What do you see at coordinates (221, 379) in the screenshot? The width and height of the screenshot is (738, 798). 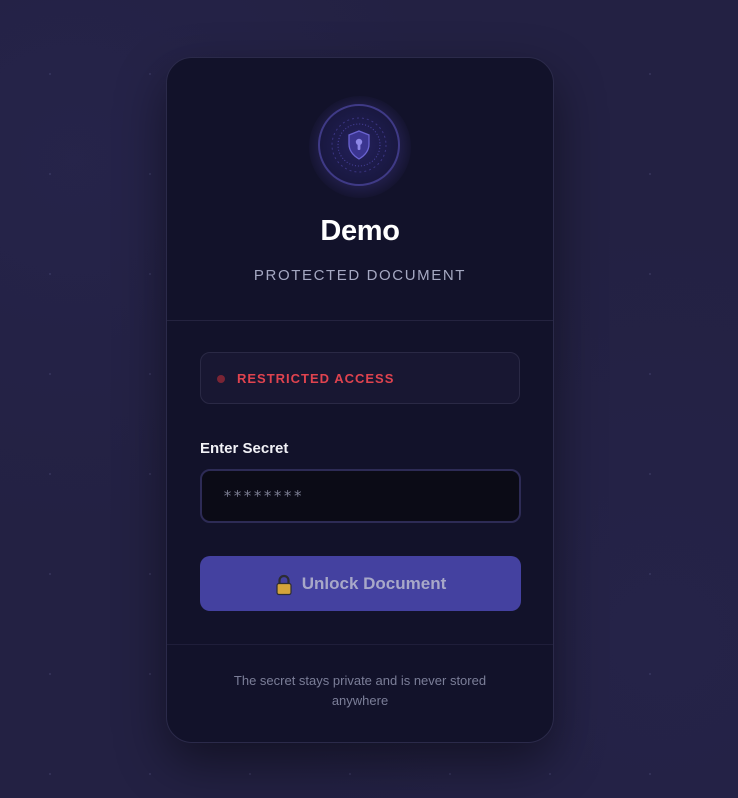 I see `status-dot-icon` at bounding box center [221, 379].